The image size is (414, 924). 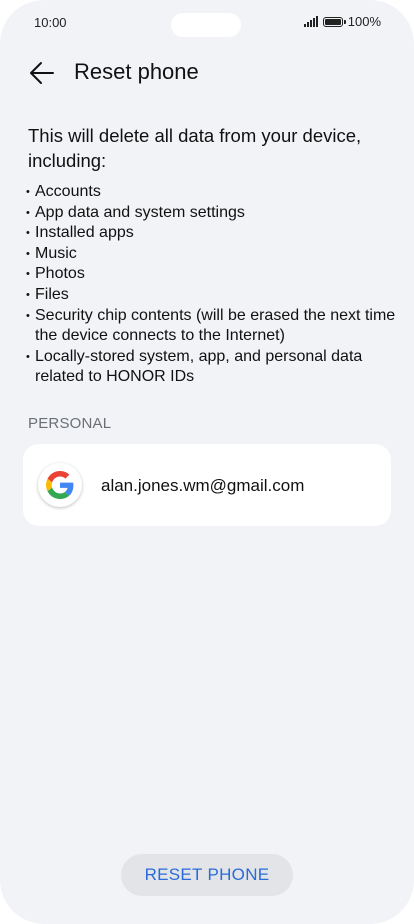 I want to click on back-arrow-icon, so click(x=42, y=73).